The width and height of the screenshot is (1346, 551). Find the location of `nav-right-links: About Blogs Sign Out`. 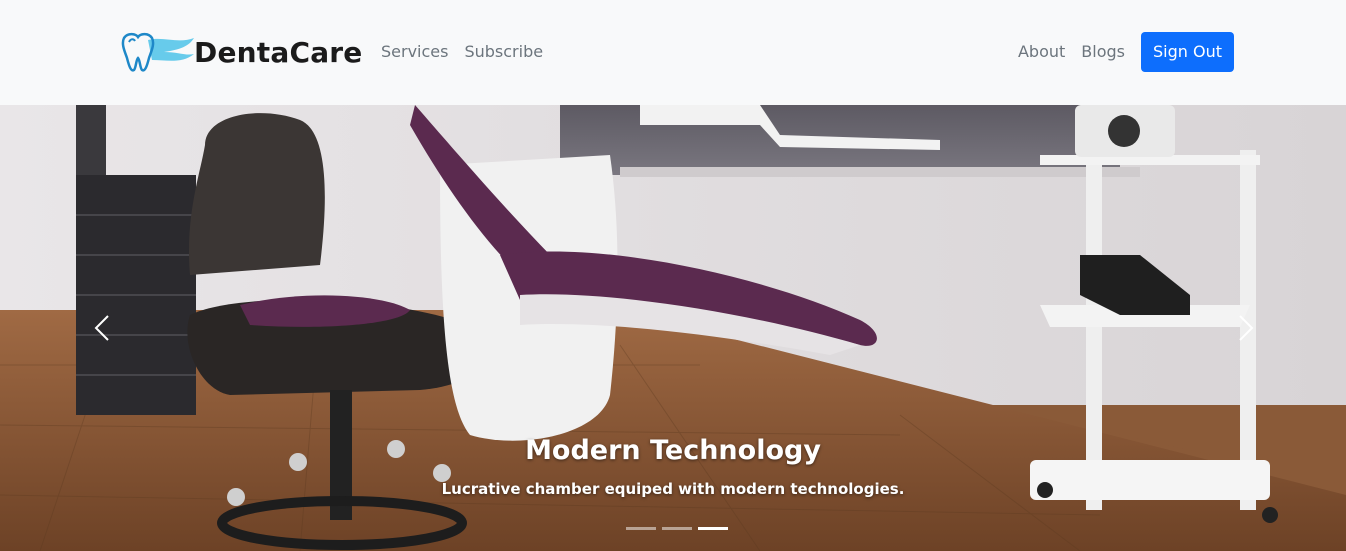

nav-right-links: About Blogs Sign Out is located at coordinates (1126, 52).